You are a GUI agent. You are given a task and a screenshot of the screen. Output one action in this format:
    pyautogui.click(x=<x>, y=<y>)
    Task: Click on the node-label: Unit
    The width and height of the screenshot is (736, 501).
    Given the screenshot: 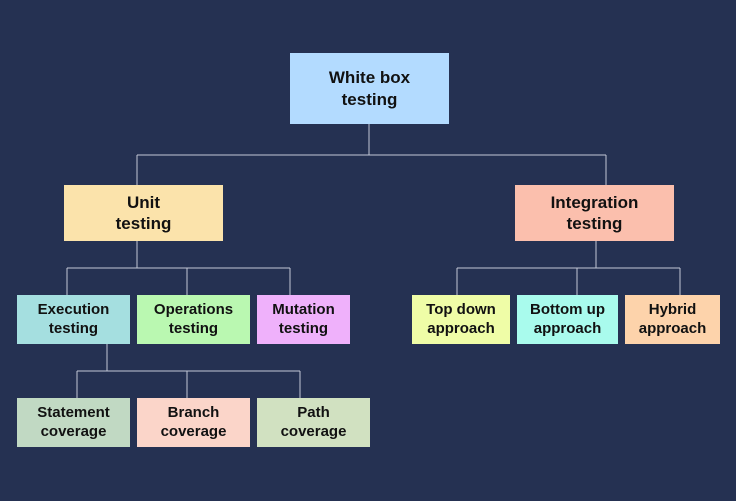 What is the action you would take?
    pyautogui.click(x=143, y=202)
    